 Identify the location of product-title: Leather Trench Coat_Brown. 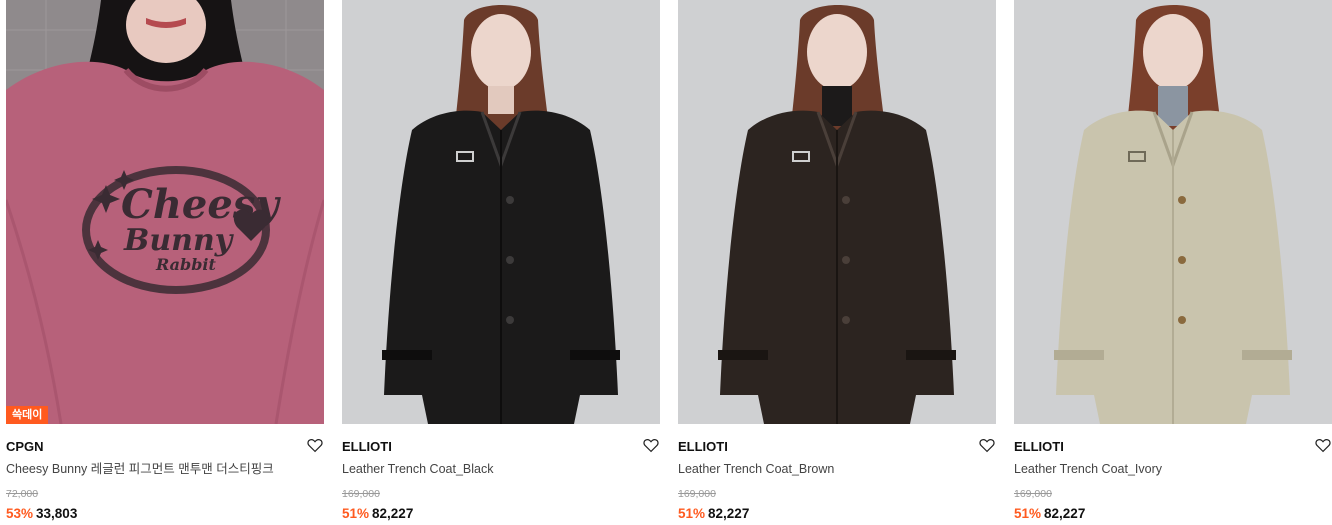
(837, 469).